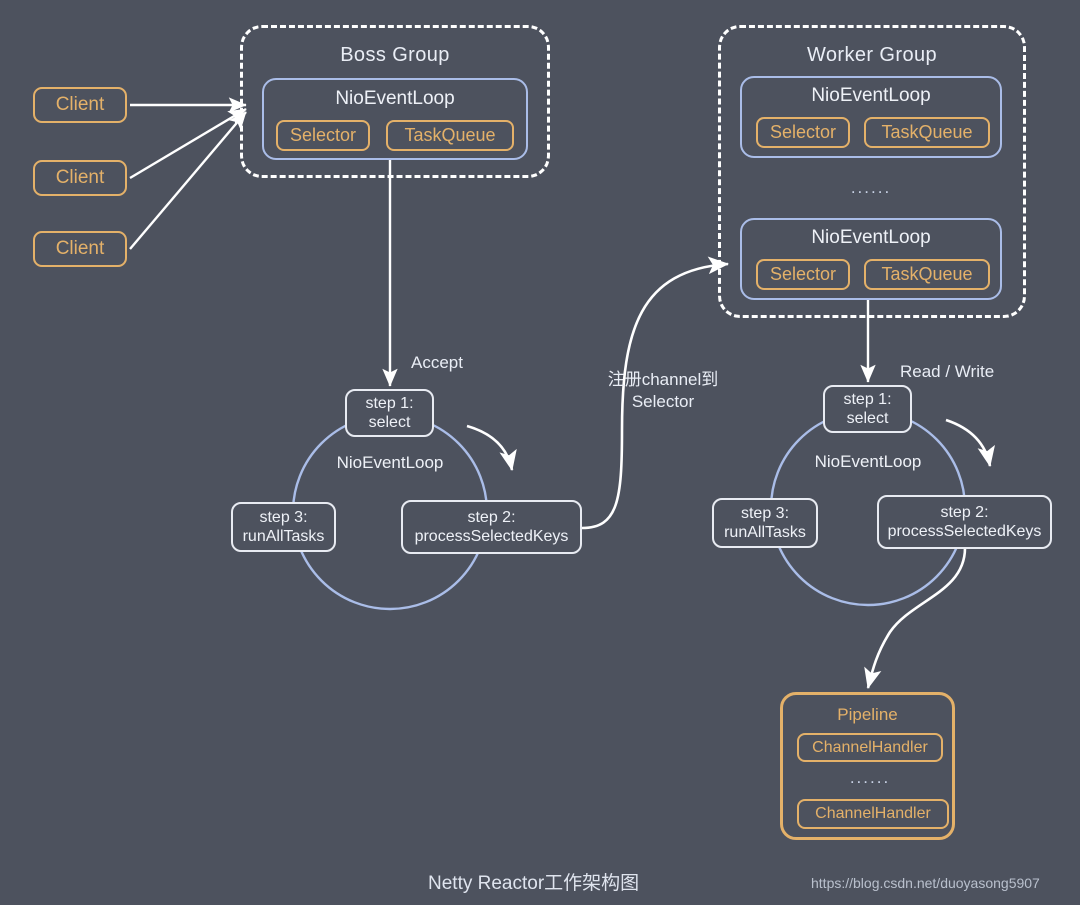 The width and height of the screenshot is (1080, 905). What do you see at coordinates (491, 527) in the screenshot?
I see `boss-step-2: step 2: processSelectedKeys` at bounding box center [491, 527].